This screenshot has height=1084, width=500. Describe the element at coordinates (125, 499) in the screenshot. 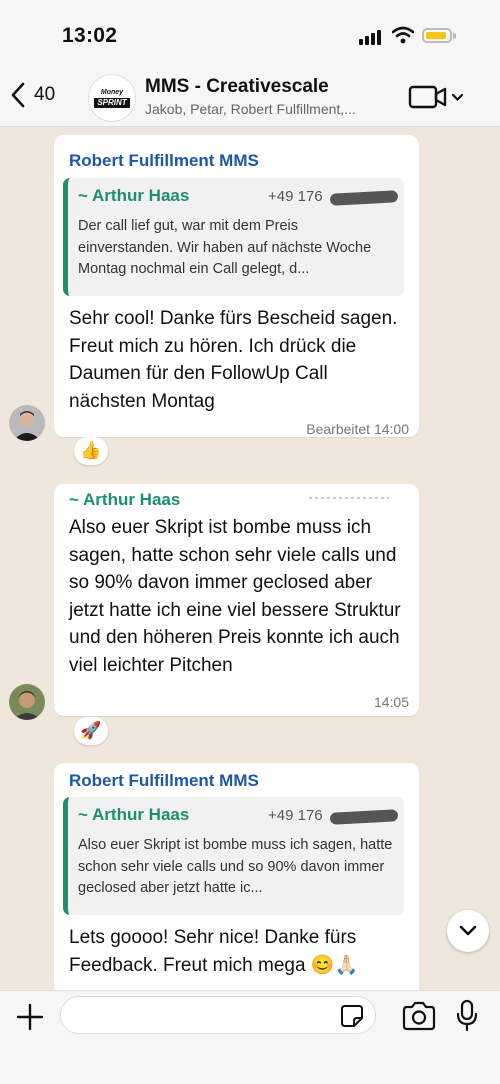

I see `message-author: ~ Arthur Haas` at that location.